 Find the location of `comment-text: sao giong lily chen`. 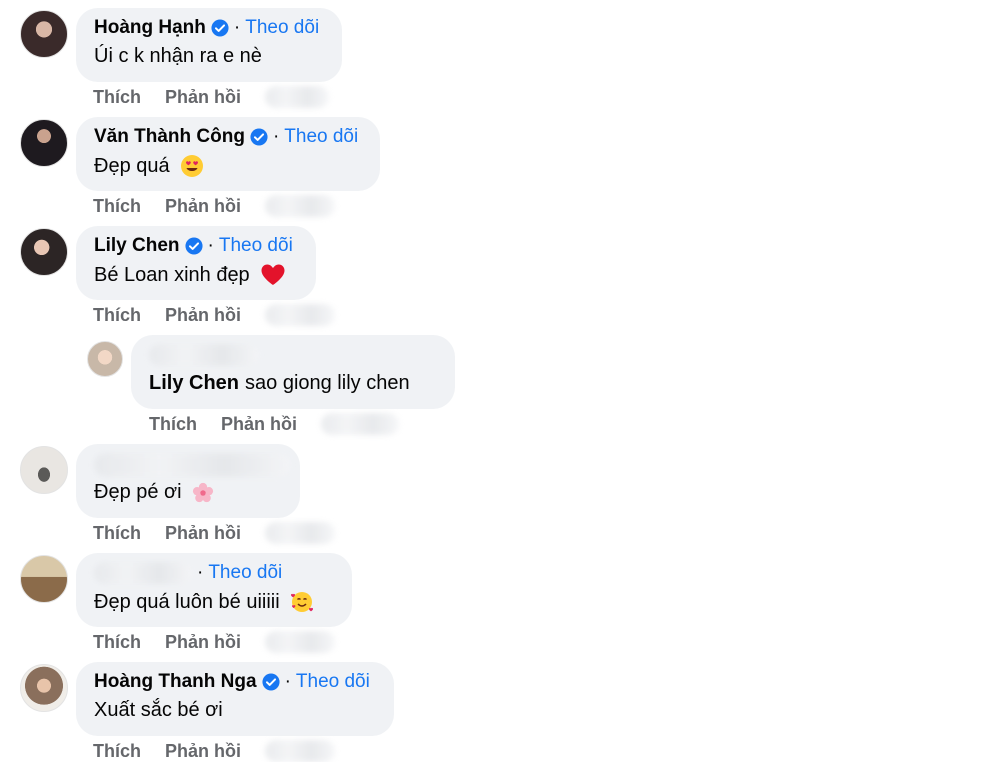

comment-text: sao giong lily chen is located at coordinates (327, 383).